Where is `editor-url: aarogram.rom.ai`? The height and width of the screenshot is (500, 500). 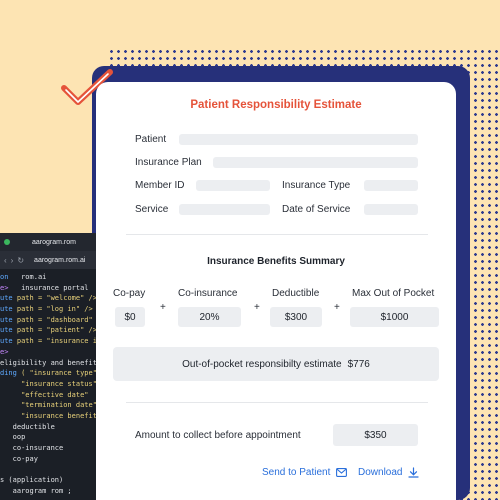 editor-url: aarogram.rom.ai is located at coordinates (59, 260).